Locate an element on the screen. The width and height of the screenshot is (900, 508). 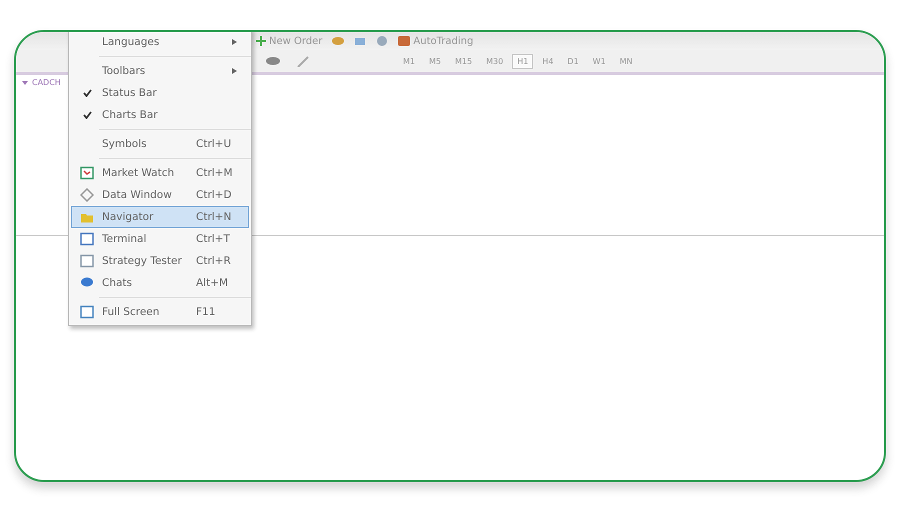
menu-item: Chats Alt+M is located at coordinates (160, 283).